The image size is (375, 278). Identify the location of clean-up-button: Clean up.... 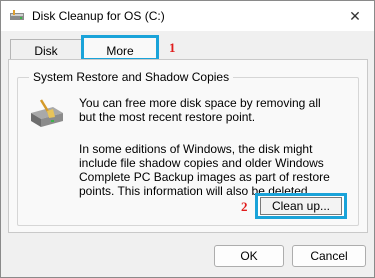
(301, 206).